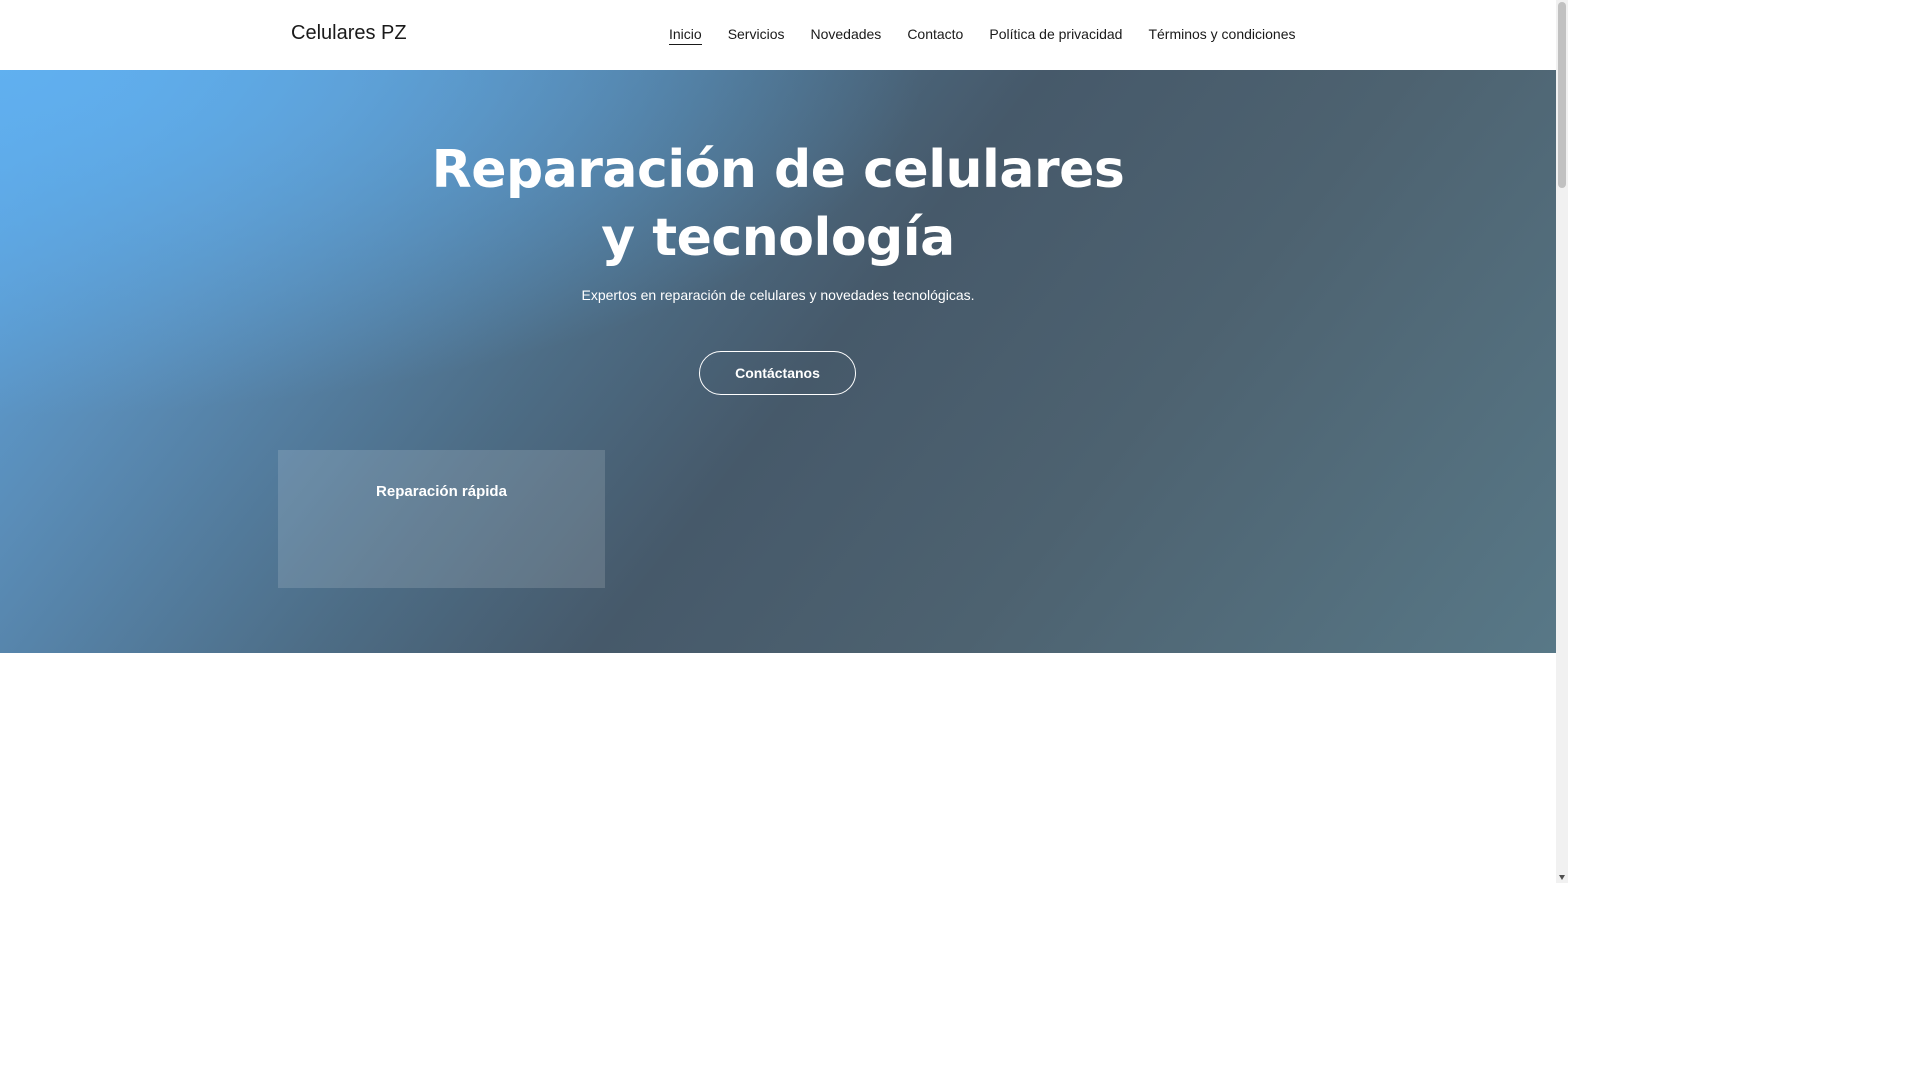 The width and height of the screenshot is (1920, 1080). I want to click on nav-item-servicios: Servicios, so click(756, 35).